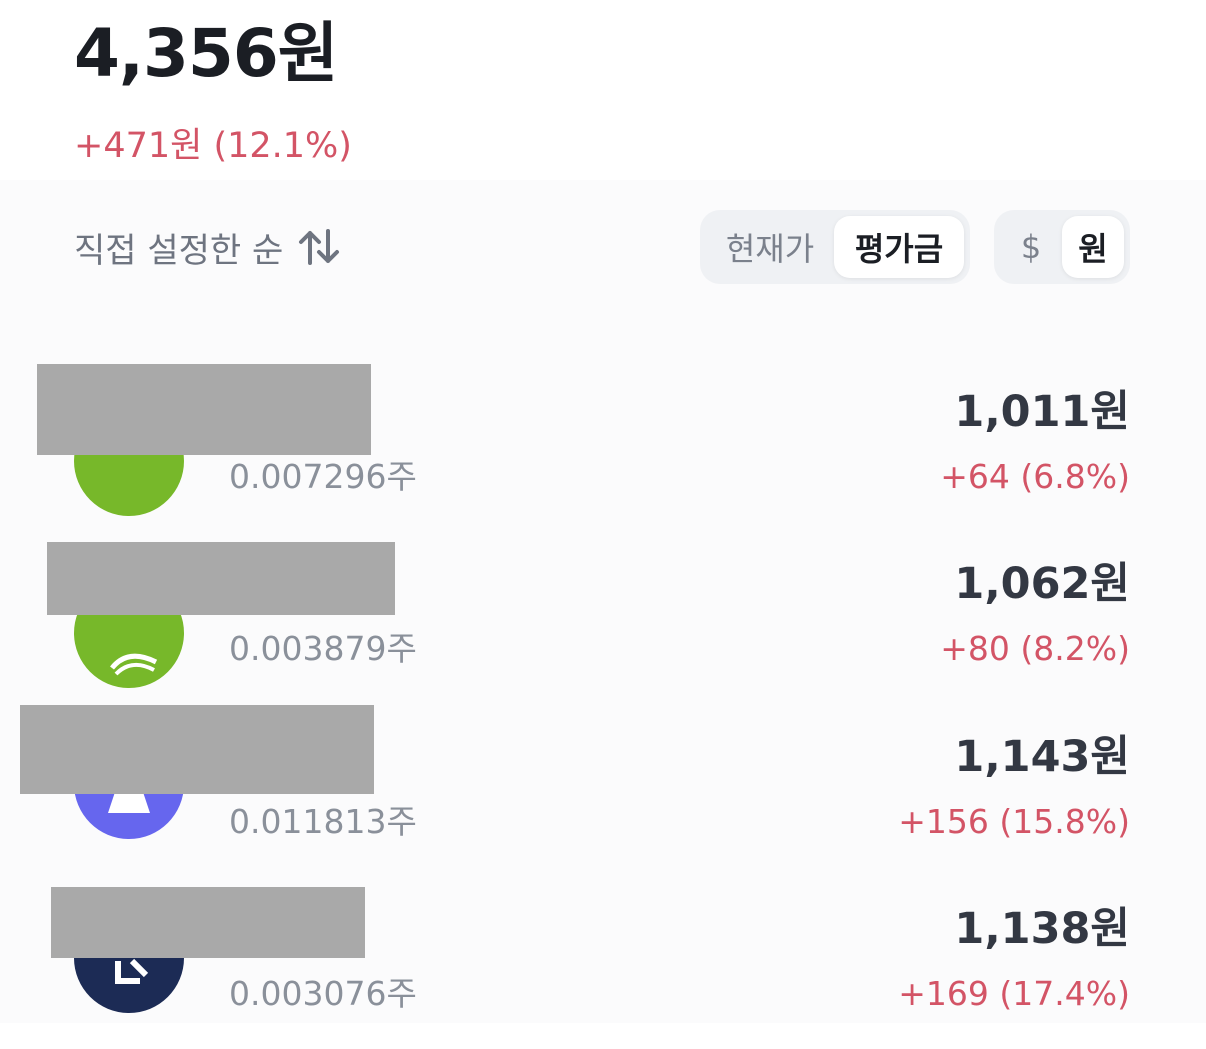 The image size is (1206, 1049). Describe the element at coordinates (319, 247) in the screenshot. I see `sort-arrows-icon` at that location.